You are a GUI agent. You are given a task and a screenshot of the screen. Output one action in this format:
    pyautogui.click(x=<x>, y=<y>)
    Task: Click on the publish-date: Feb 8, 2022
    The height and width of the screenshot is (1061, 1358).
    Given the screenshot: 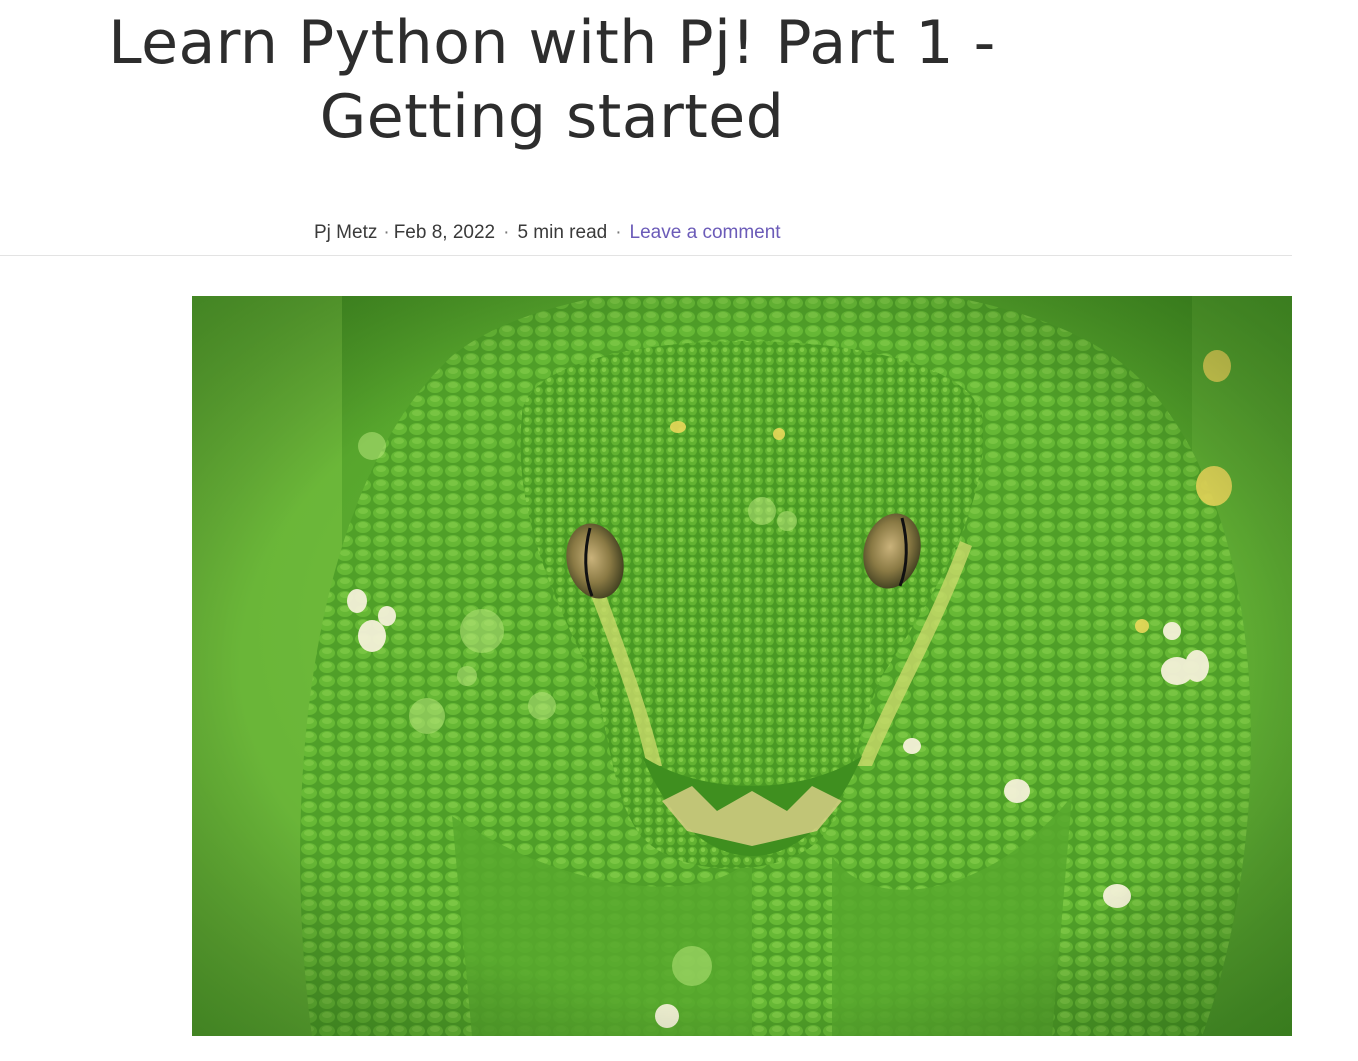 What is the action you would take?
    pyautogui.click(x=444, y=232)
    